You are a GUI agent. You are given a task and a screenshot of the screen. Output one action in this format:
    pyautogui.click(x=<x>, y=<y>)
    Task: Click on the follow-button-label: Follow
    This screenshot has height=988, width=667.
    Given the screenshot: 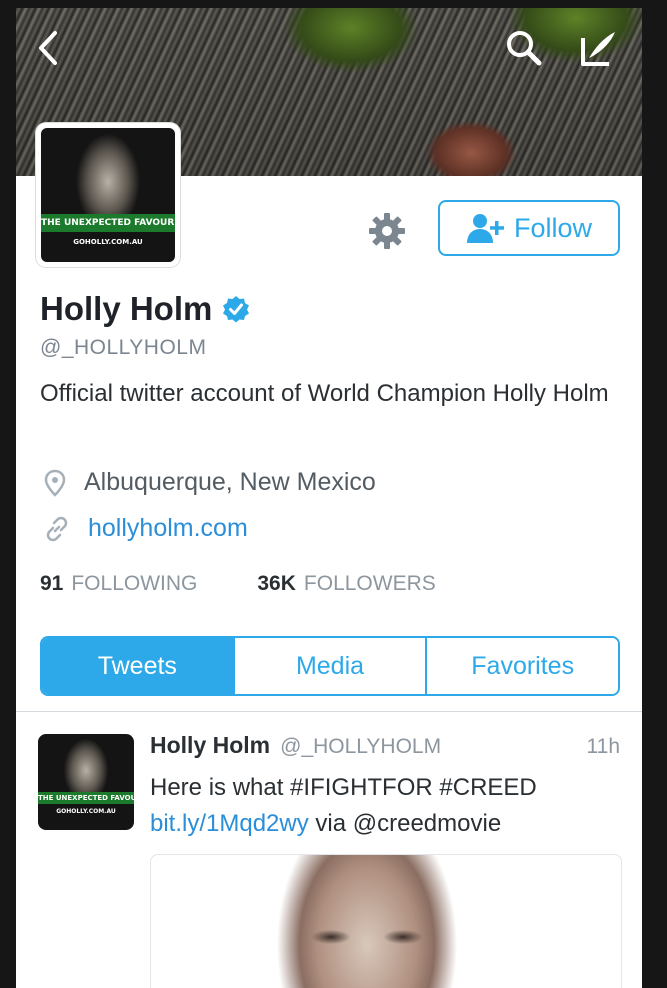 What is the action you would take?
    pyautogui.click(x=553, y=227)
    